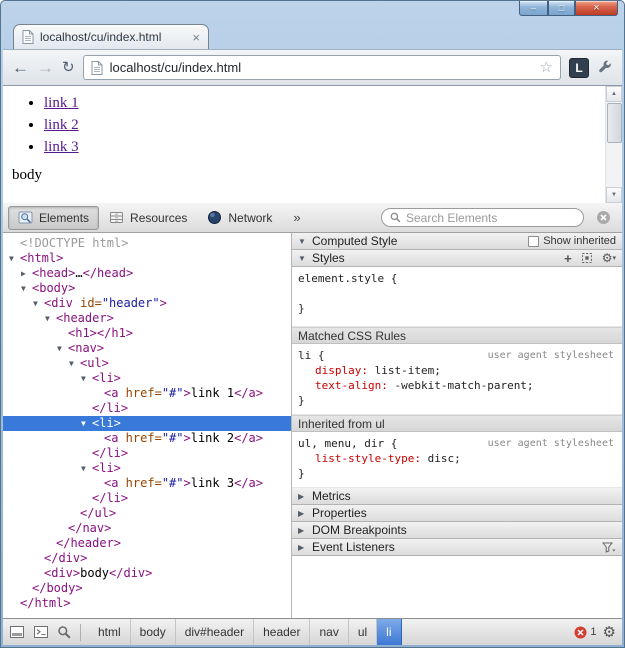  Describe the element at coordinates (596, 8) in the screenshot. I see `close-button: ×` at that location.